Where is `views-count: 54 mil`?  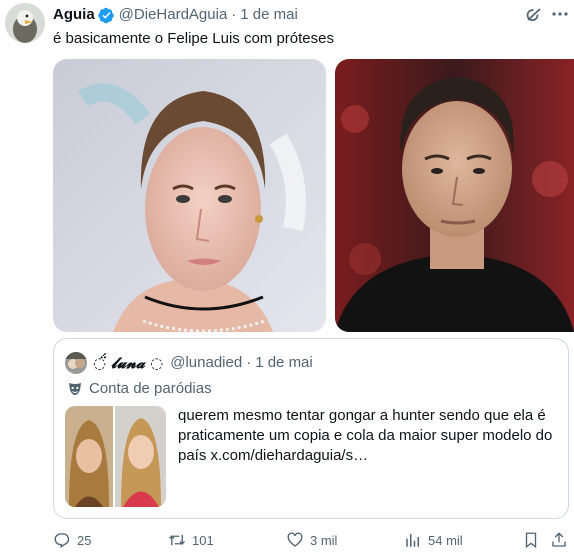 views-count: 54 mil is located at coordinates (445, 540).